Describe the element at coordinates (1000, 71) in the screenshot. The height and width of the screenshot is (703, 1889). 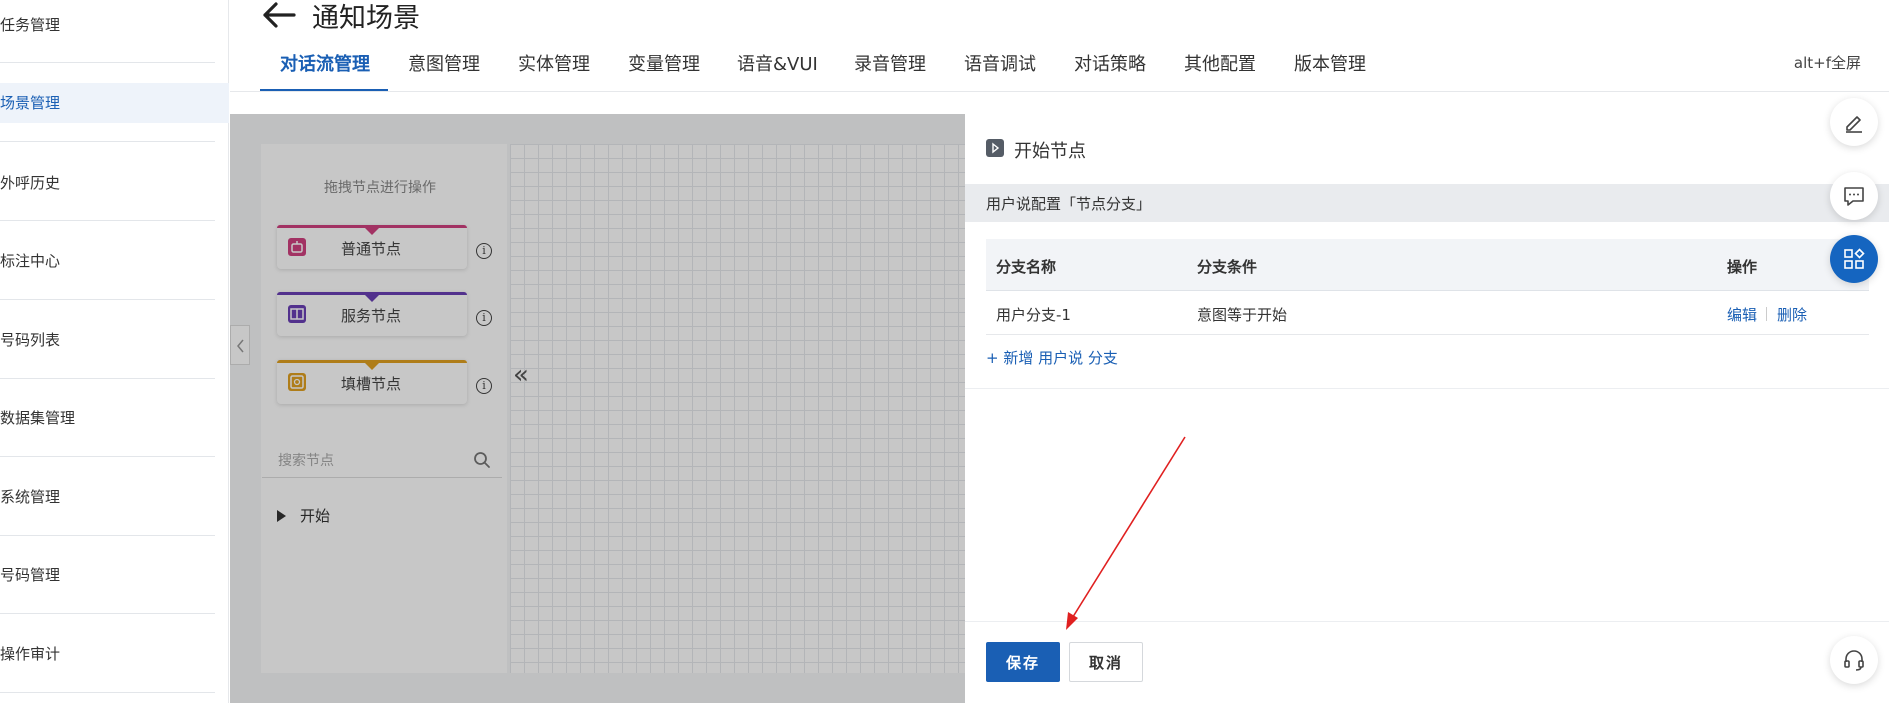
I see `tab-voice-debug: 语音调试` at that location.